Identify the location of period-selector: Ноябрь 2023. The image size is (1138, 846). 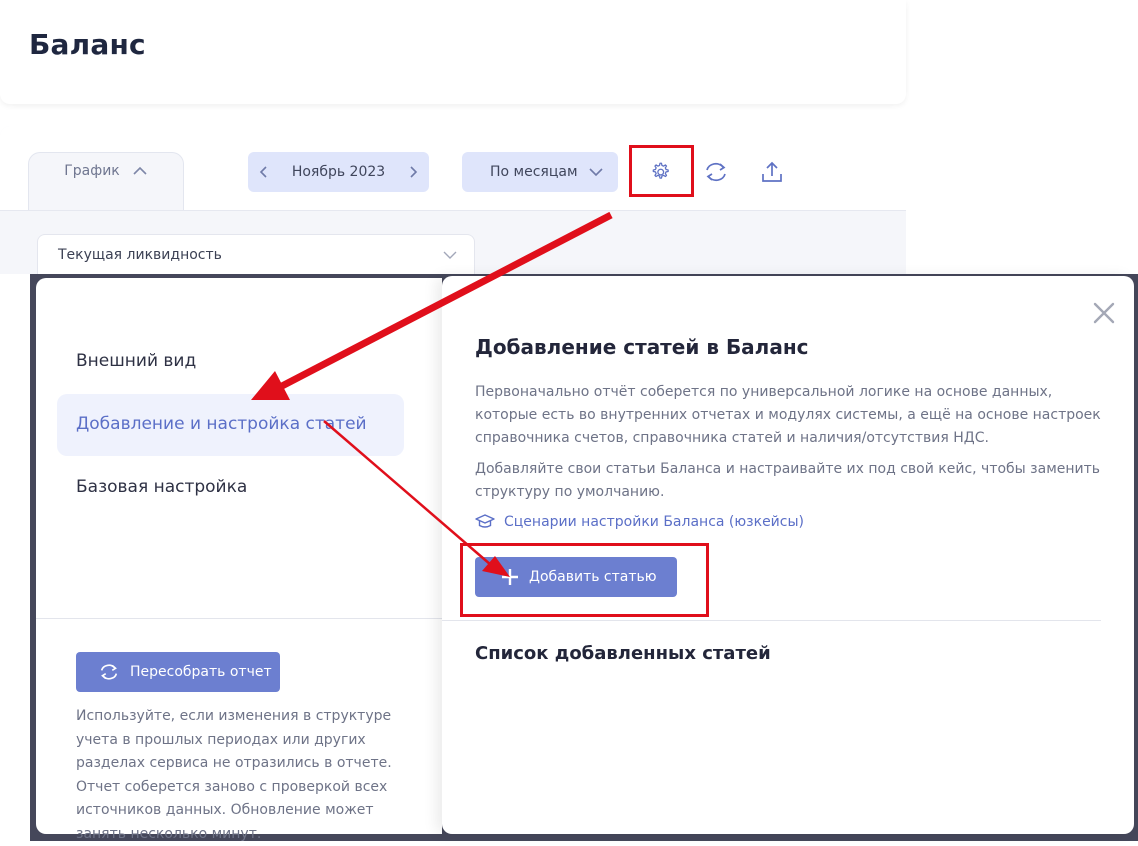
(338, 172).